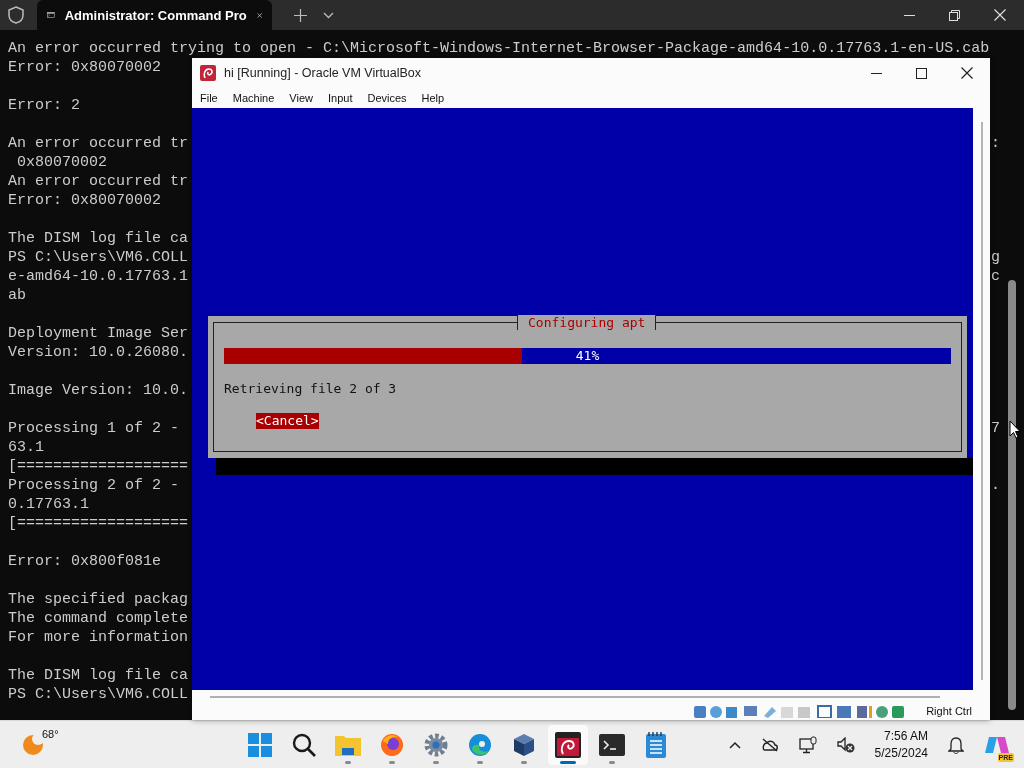  I want to click on terminal-tab: Administrator: Command Pro, so click(154, 15).